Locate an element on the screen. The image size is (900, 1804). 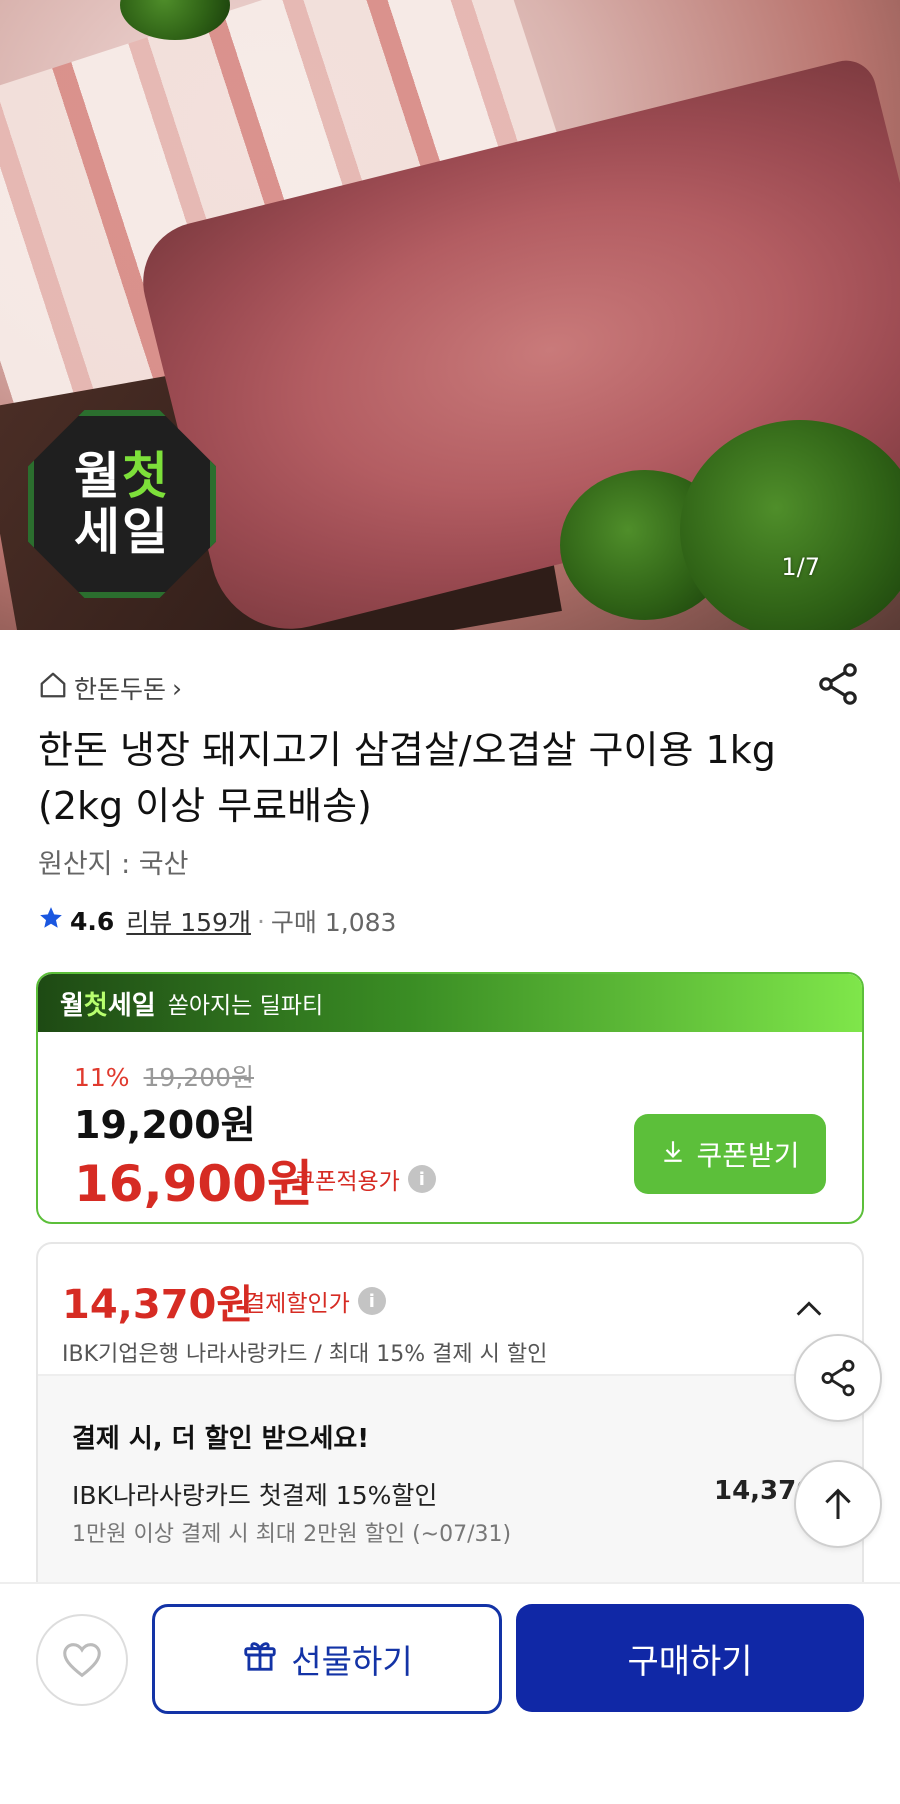
deal-subtitle: 쏟아지는 딜파티 is located at coordinates (245, 1006).